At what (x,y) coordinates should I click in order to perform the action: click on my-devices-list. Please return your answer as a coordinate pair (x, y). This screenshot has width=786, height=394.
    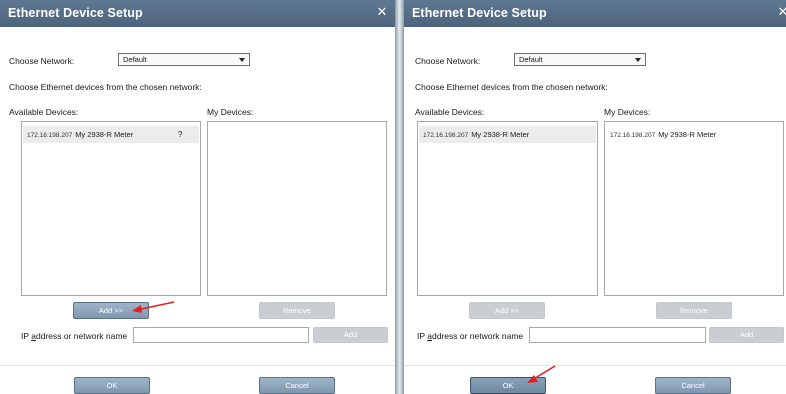
    Looking at the image, I should click on (297, 208).